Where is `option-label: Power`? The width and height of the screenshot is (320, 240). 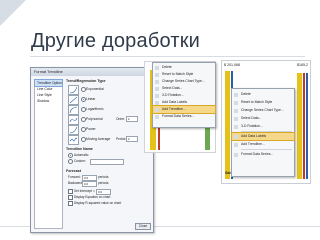
option-label: Power is located at coordinates (91, 128).